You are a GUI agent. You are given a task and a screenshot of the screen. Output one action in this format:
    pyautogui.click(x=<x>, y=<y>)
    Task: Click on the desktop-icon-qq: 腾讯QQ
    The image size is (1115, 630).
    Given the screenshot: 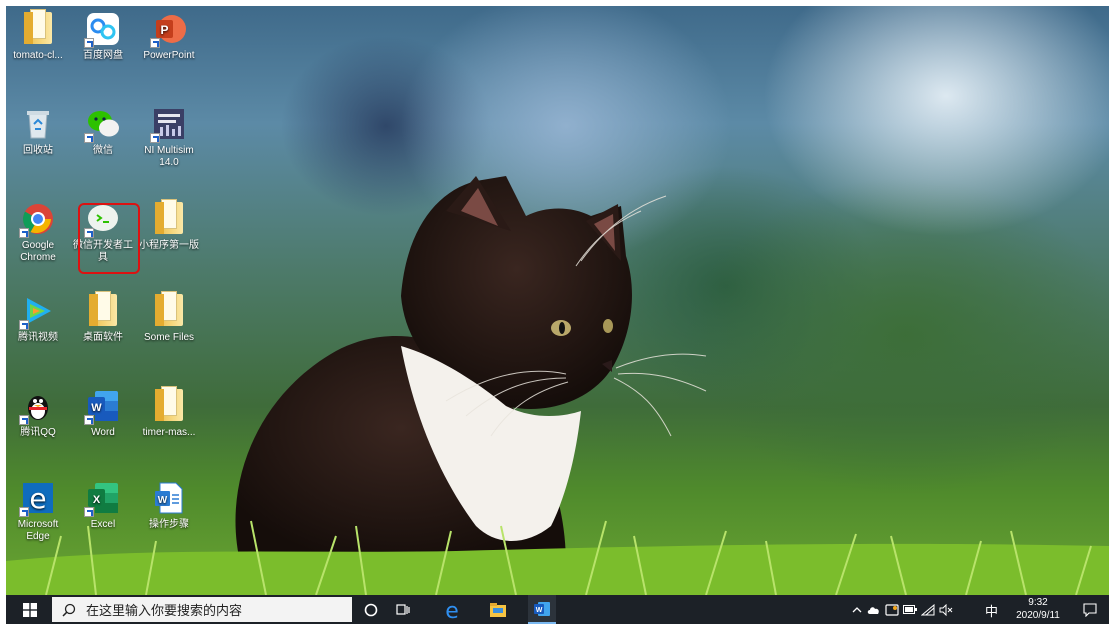 What is the action you would take?
    pyautogui.click(x=38, y=414)
    